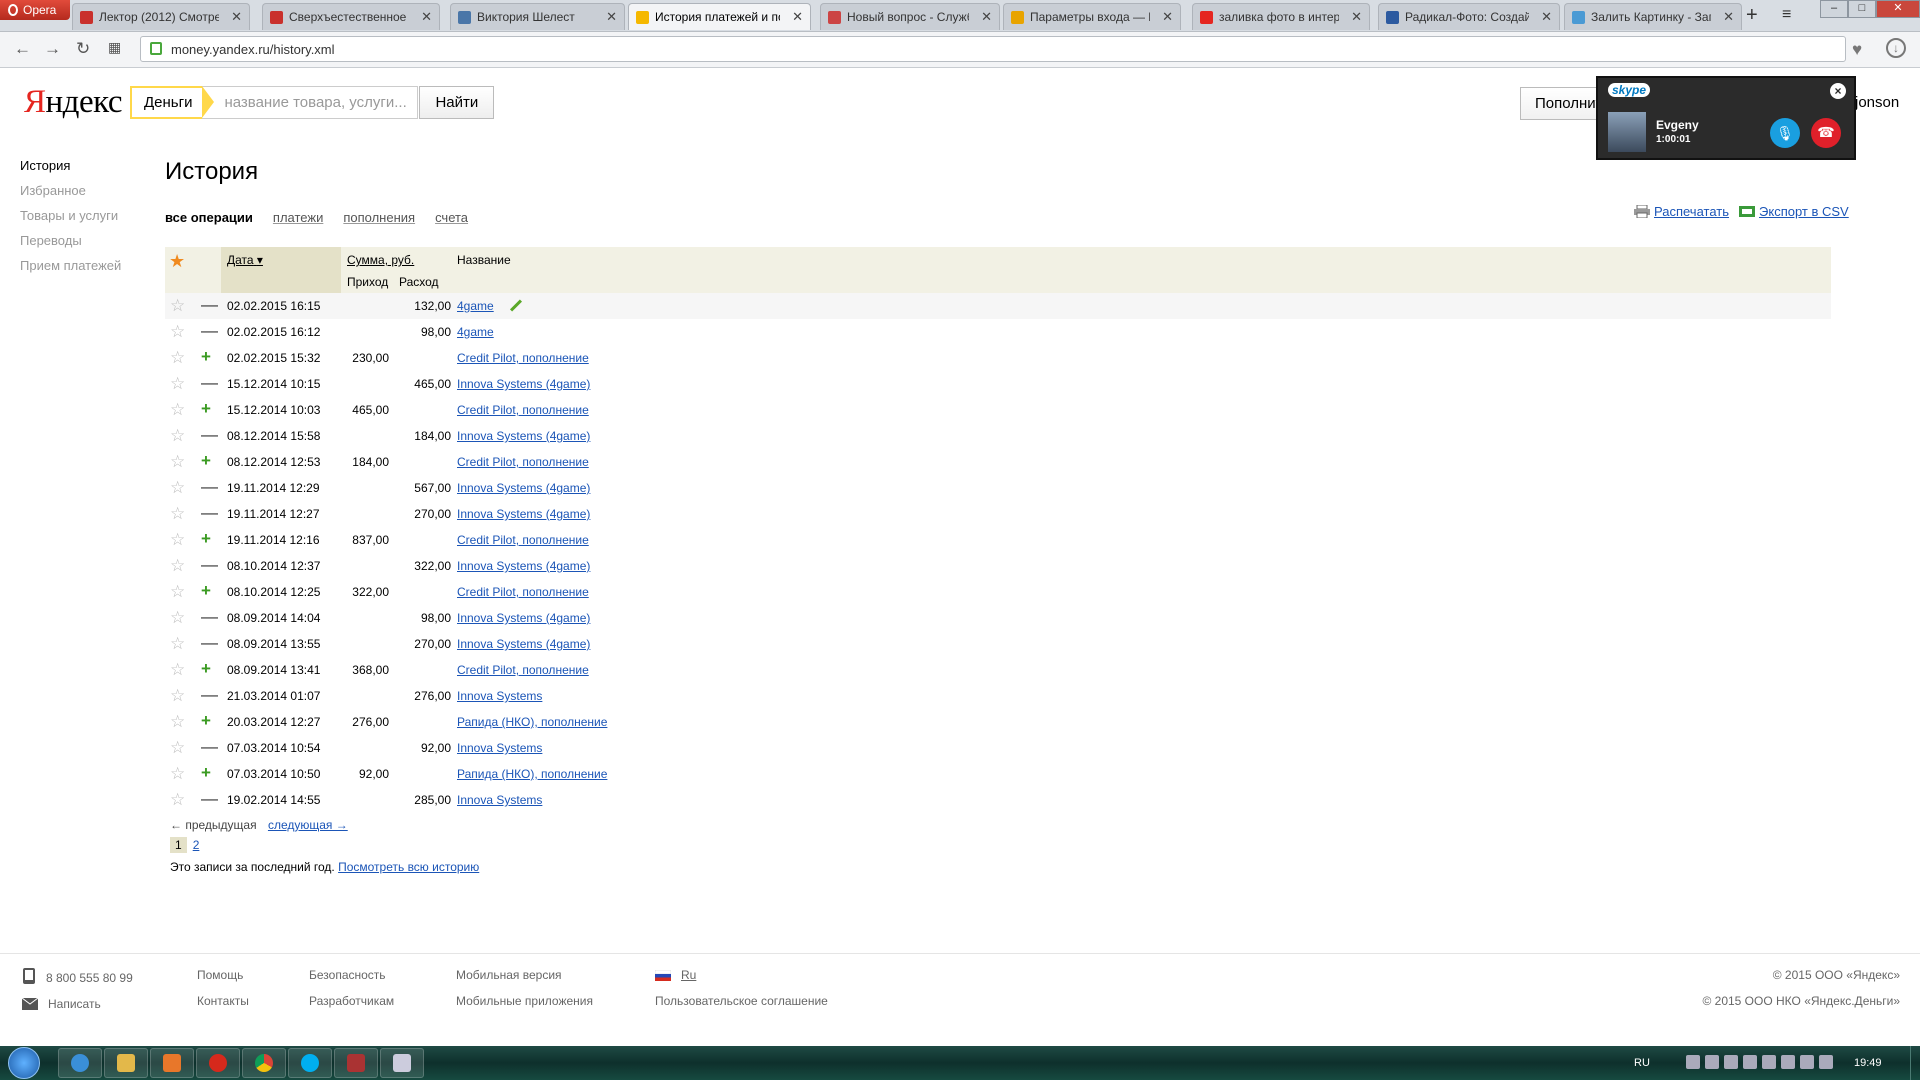  Describe the element at coordinates (310, 1063) in the screenshot. I see `taskbar-skype` at that location.